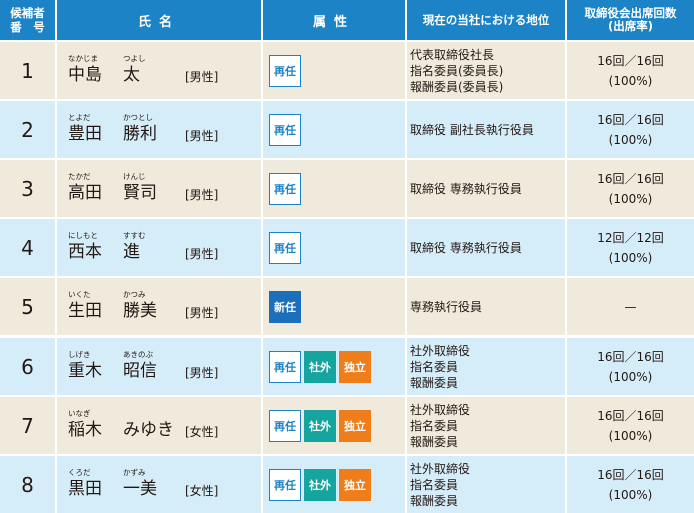 This screenshot has height=513, width=694. I want to click on given-name: 勝利, so click(140, 134).